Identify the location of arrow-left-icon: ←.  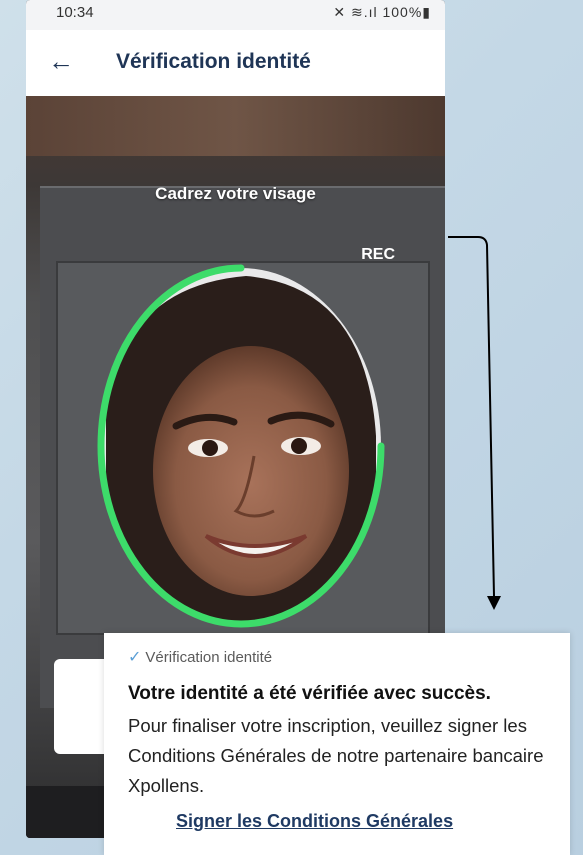
(61, 61).